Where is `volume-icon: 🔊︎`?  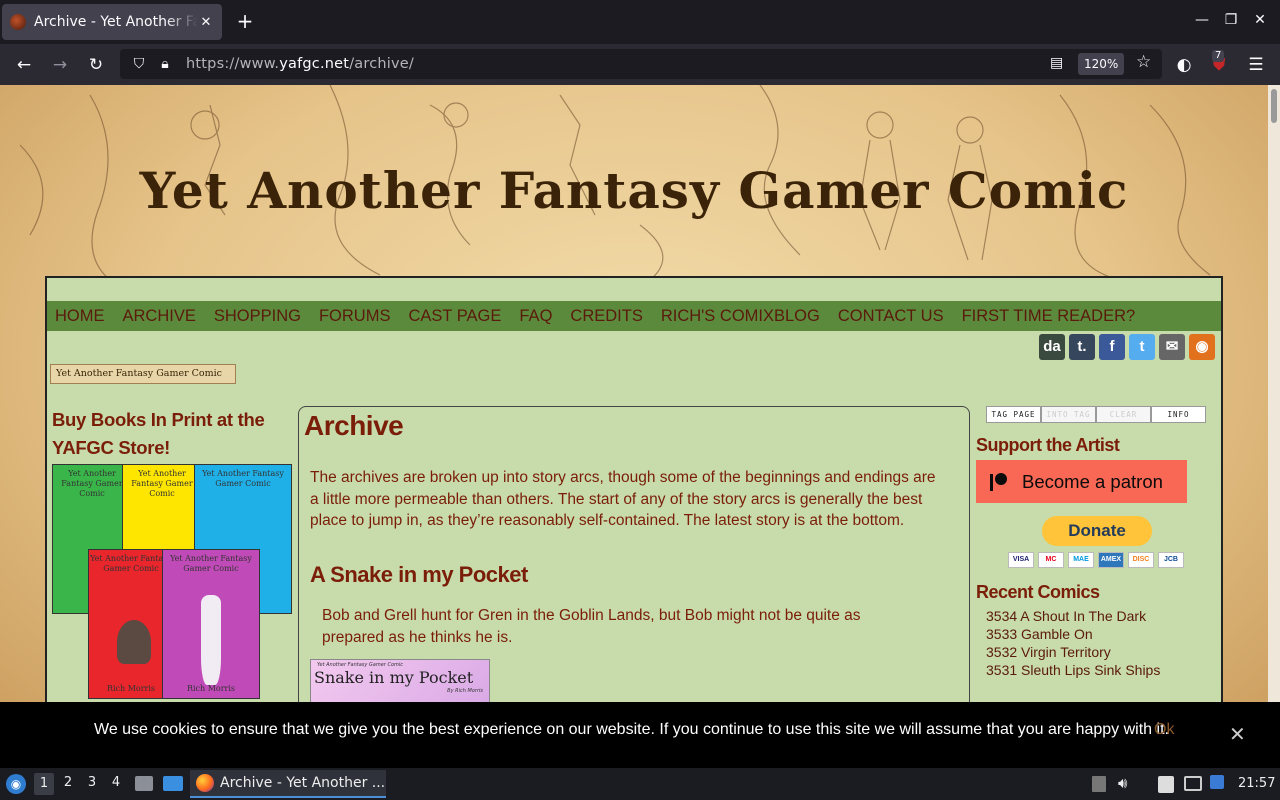 volume-icon: 🔊︎ is located at coordinates (1122, 783).